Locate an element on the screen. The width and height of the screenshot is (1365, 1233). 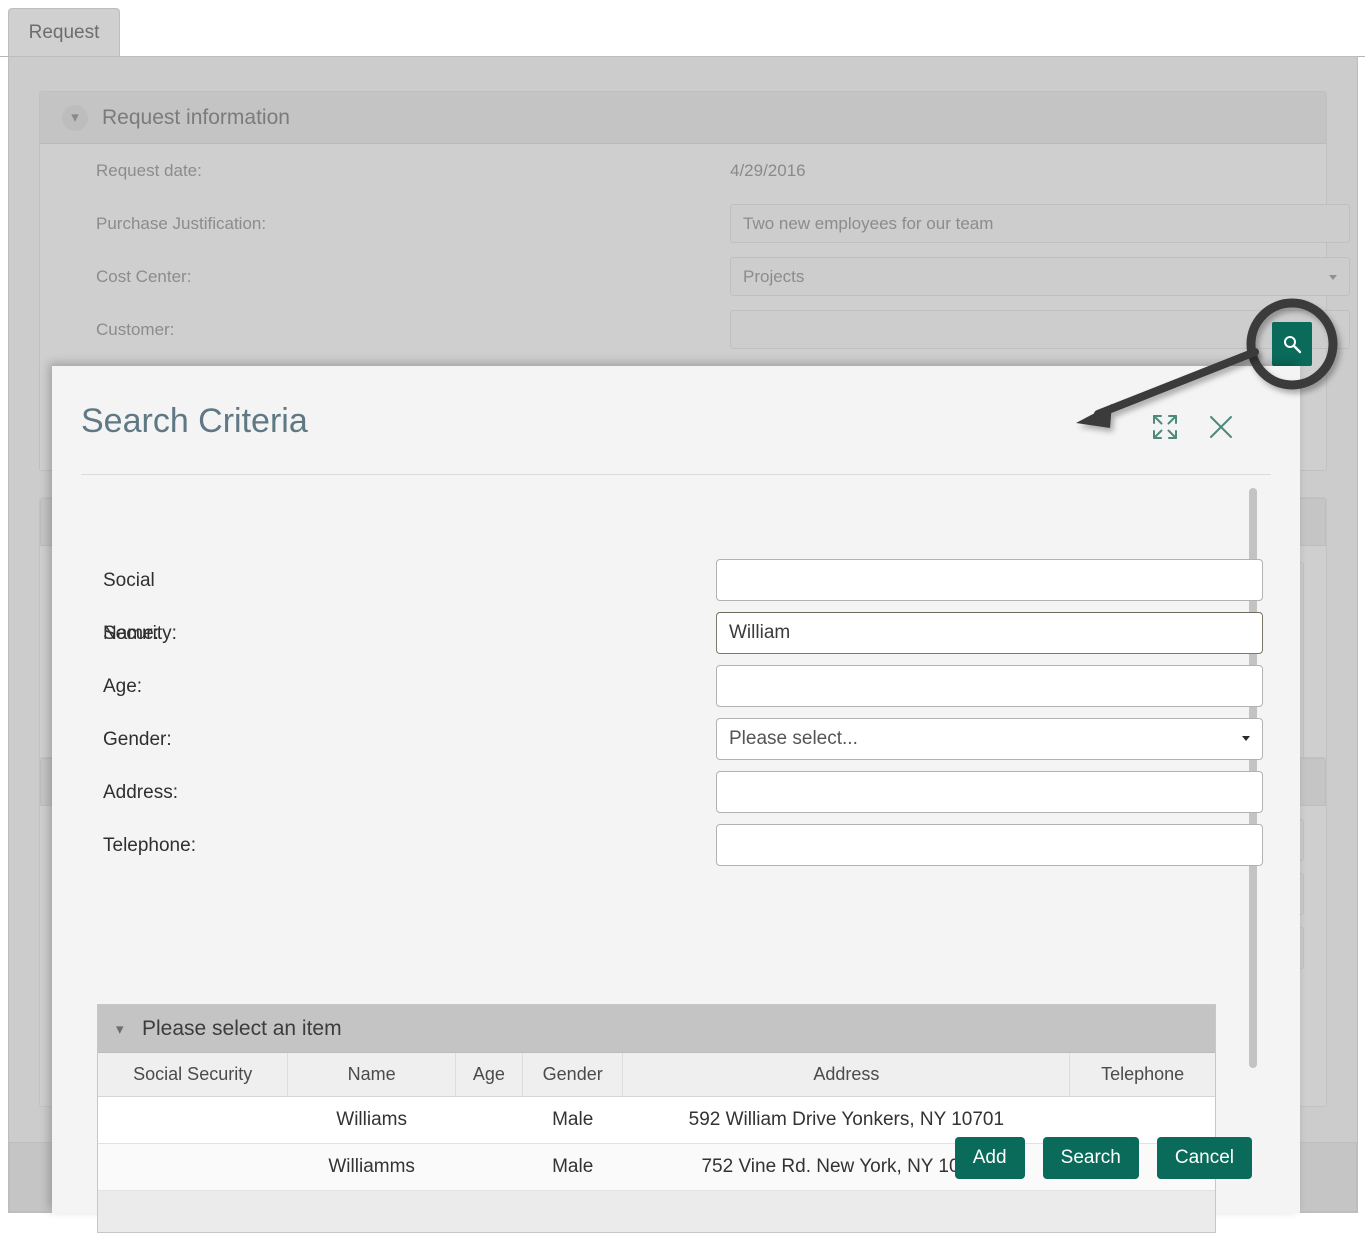
telephone-label: Telephone: is located at coordinates (149, 845).